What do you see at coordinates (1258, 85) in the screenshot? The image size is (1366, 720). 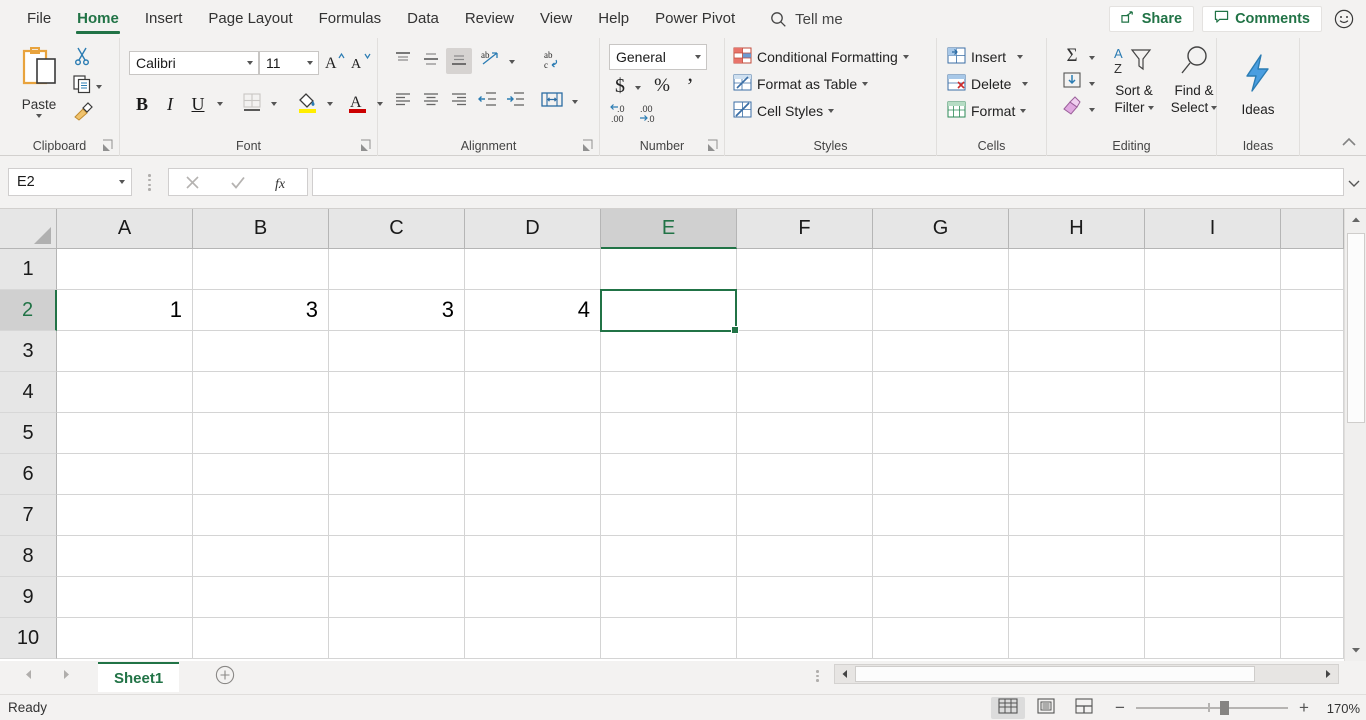 I see `ideas-button: Ideas` at bounding box center [1258, 85].